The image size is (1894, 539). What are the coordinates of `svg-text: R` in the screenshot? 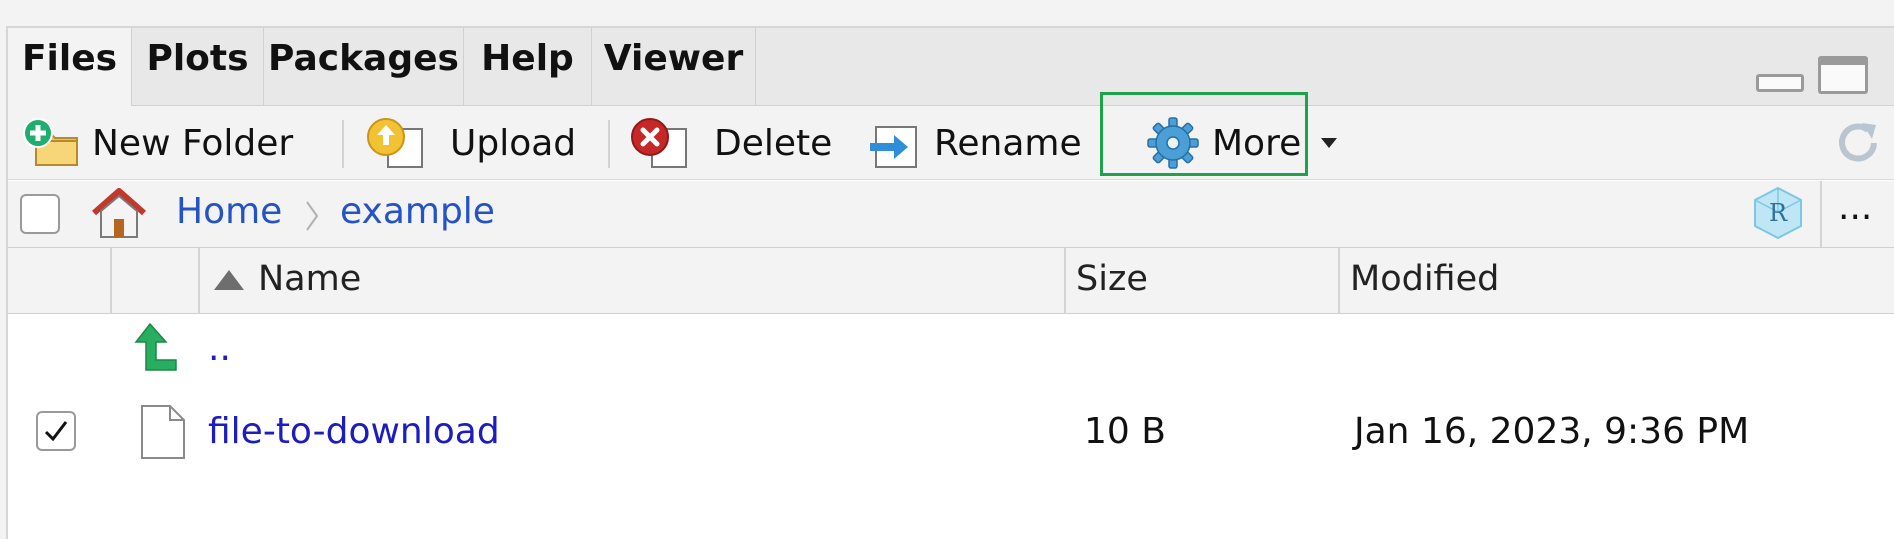 It's located at (1778, 213).